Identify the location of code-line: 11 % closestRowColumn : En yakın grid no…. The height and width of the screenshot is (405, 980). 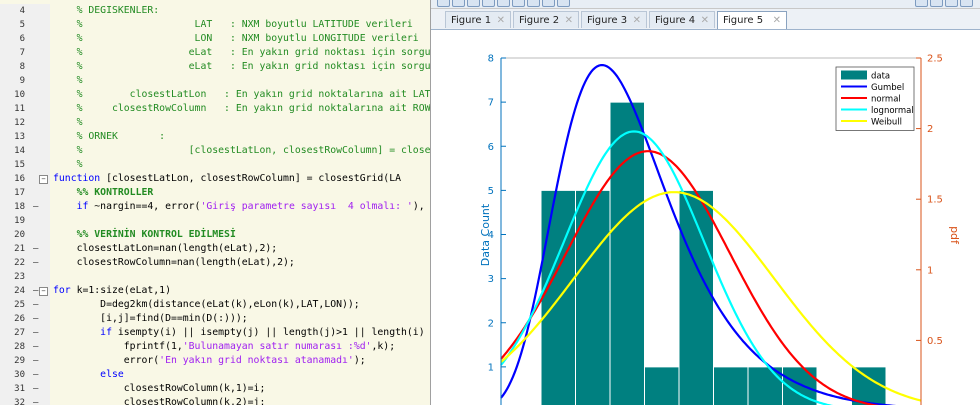
(215, 109).